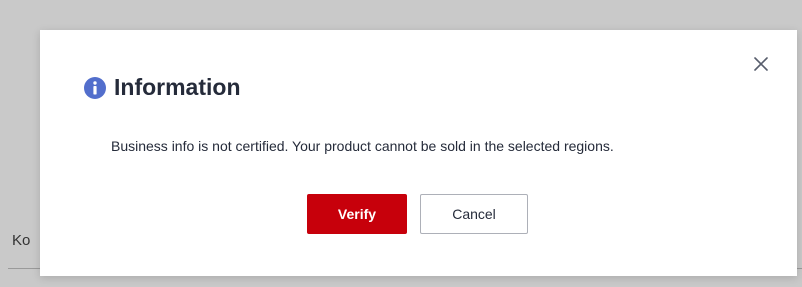  I want to click on close-icon, so click(761, 64).